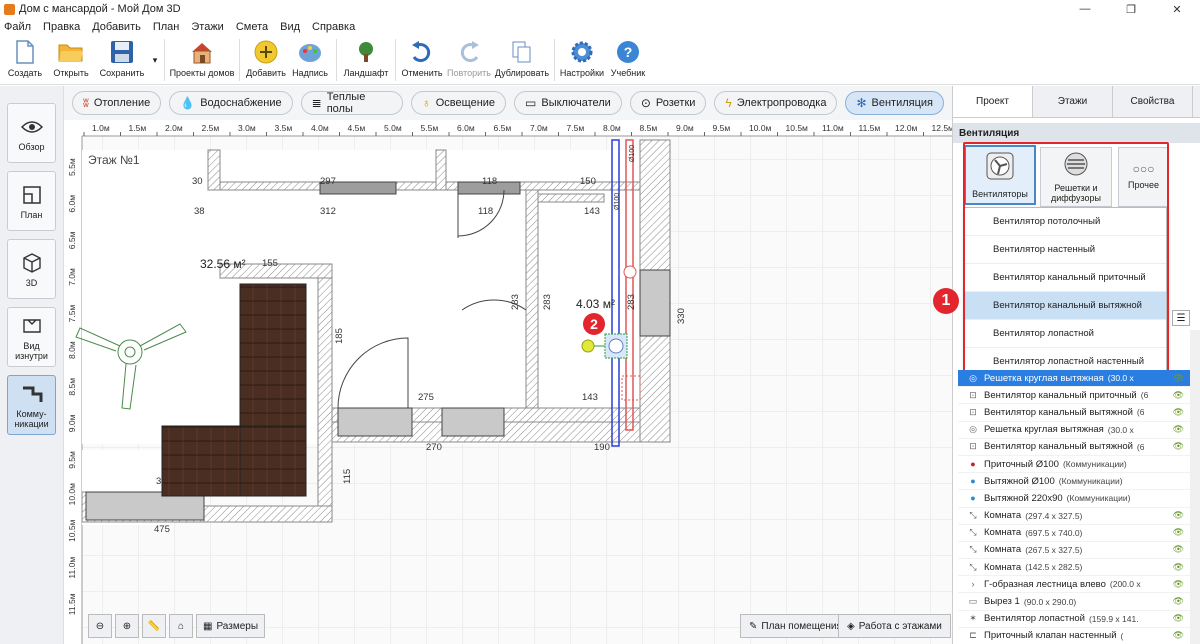 This screenshot has height=644, width=1200. What do you see at coordinates (32, 127) in the screenshot?
I see `eye-icon` at bounding box center [32, 127].